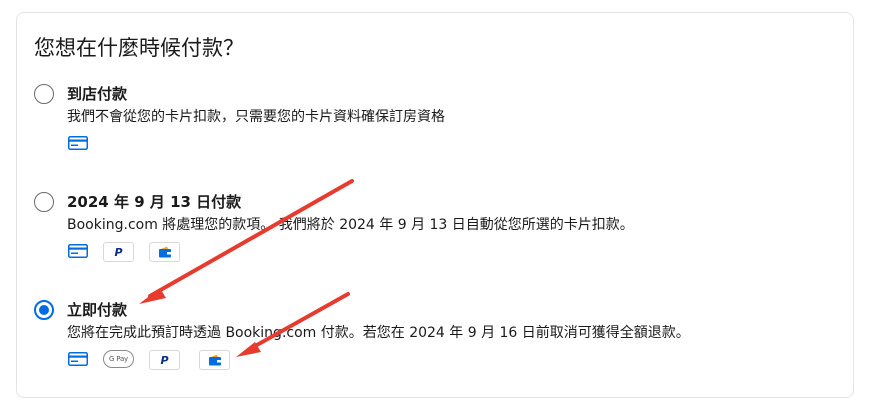 Image resolution: width=870 pixels, height=411 pixels. What do you see at coordinates (44, 310) in the screenshot?
I see `radio-pay-now` at bounding box center [44, 310].